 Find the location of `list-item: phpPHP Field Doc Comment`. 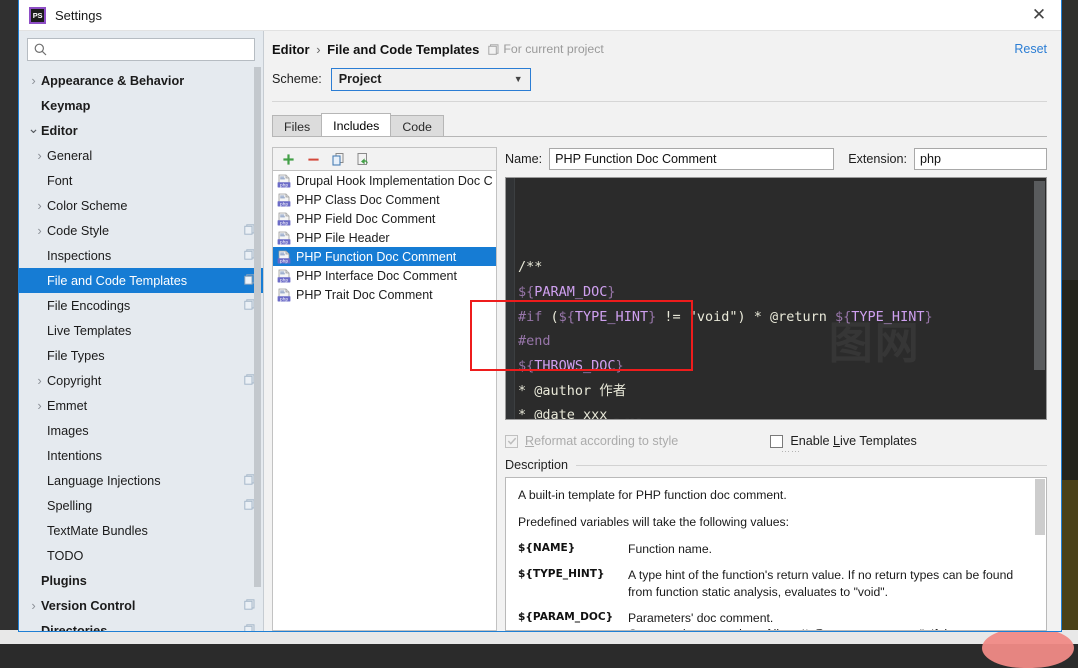

list-item: phpPHP Field Doc Comment is located at coordinates (384, 218).